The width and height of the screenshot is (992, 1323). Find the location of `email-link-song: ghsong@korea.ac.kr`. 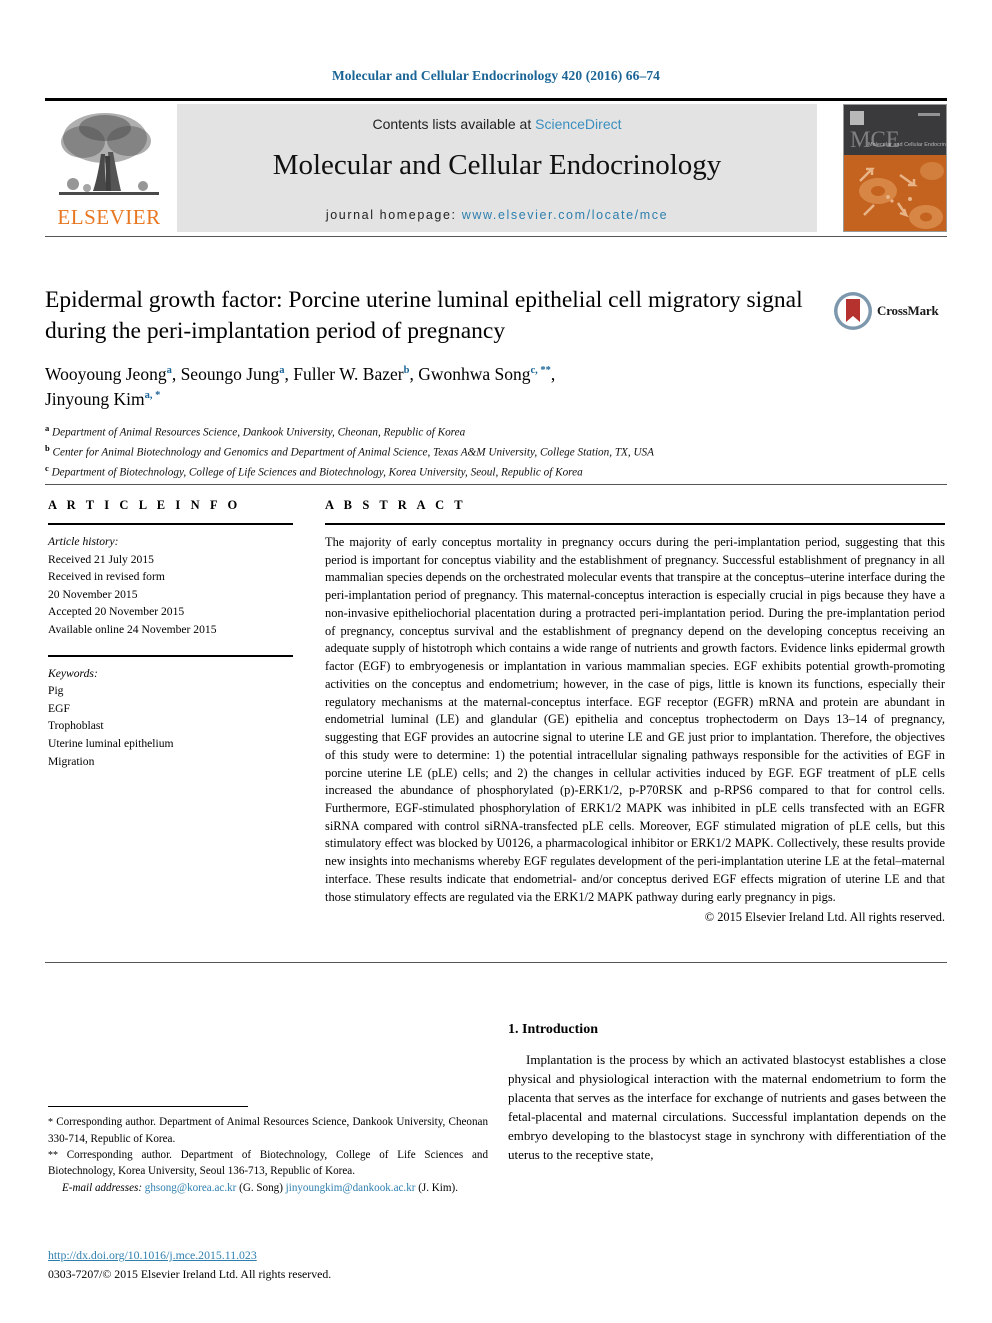

email-link-song: ghsong@korea.ac.kr is located at coordinates (191, 1188).